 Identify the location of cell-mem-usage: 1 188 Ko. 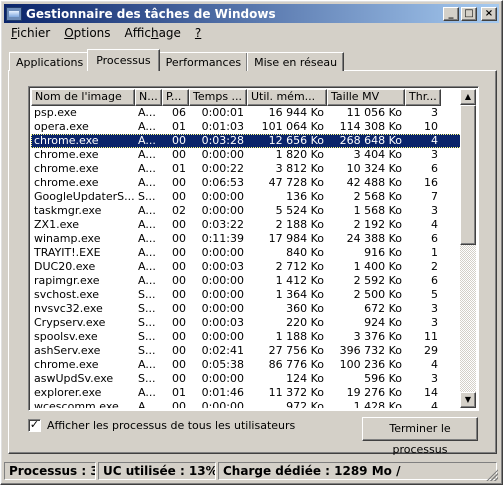
(299, 336).